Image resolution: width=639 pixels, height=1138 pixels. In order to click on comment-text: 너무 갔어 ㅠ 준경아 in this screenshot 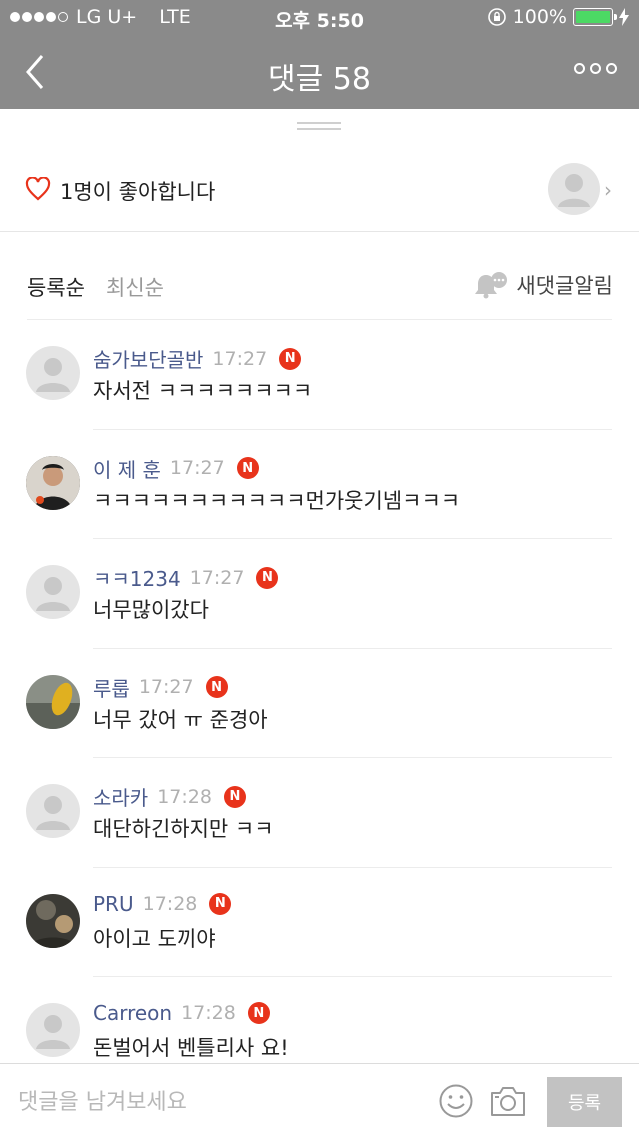, I will do `click(180, 719)`.